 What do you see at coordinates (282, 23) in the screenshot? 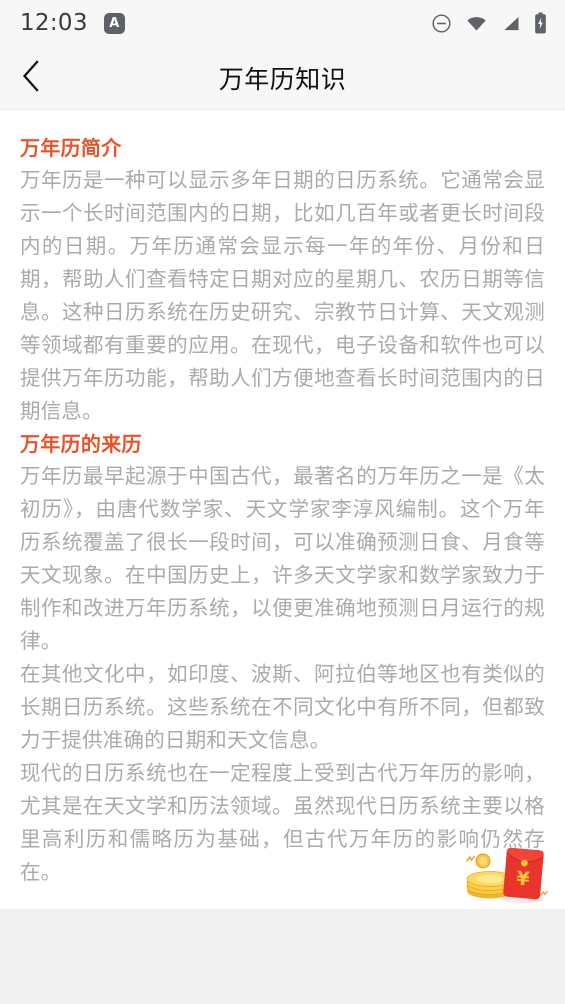
I see `status-bar: 12:03 A` at bounding box center [282, 23].